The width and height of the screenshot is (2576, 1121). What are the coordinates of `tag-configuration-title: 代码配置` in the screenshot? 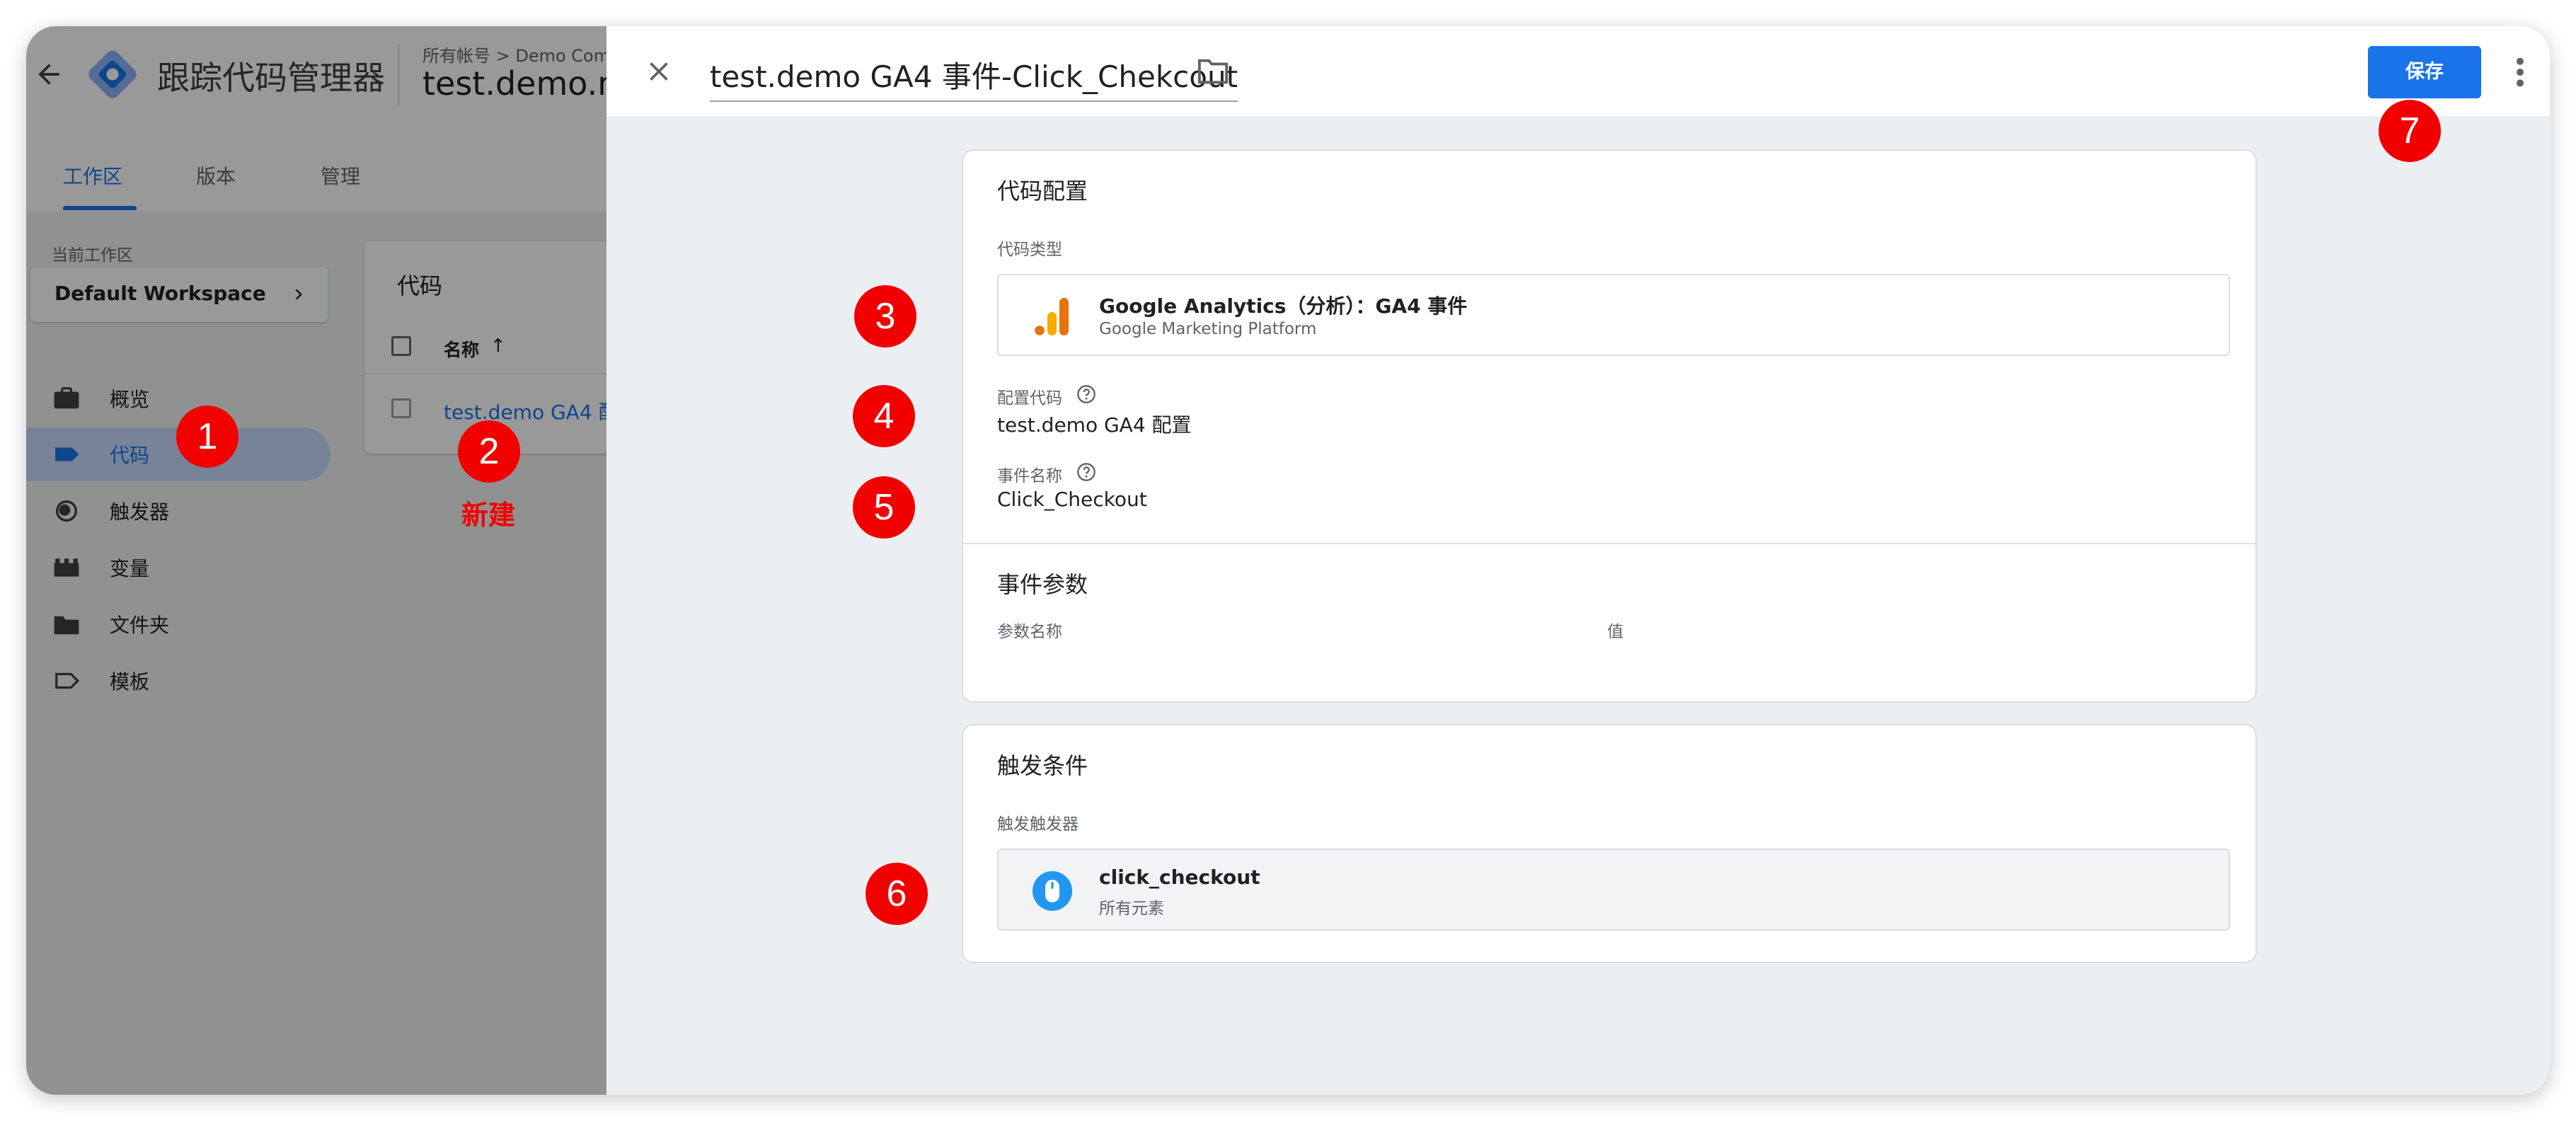 It's located at (1042, 191).